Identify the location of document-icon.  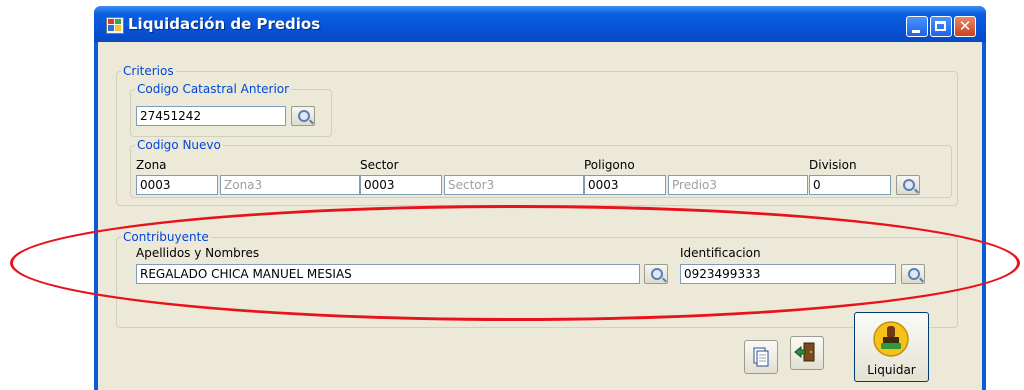
(761, 357).